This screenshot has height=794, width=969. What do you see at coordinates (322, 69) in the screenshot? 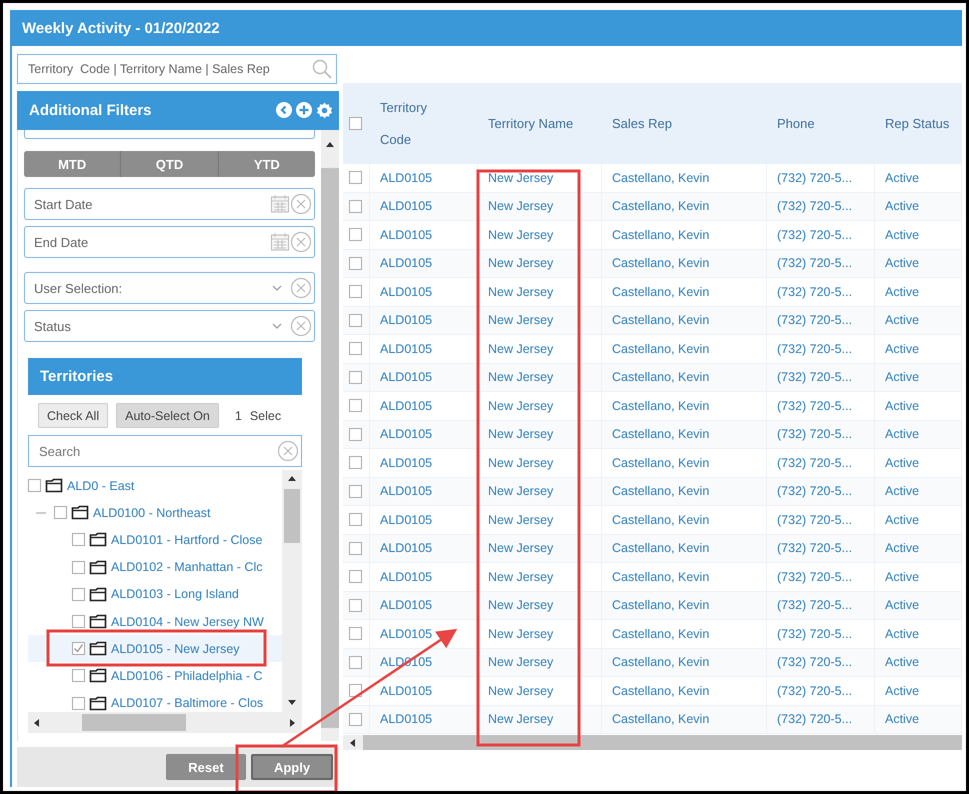
I see `search-icon` at bounding box center [322, 69].